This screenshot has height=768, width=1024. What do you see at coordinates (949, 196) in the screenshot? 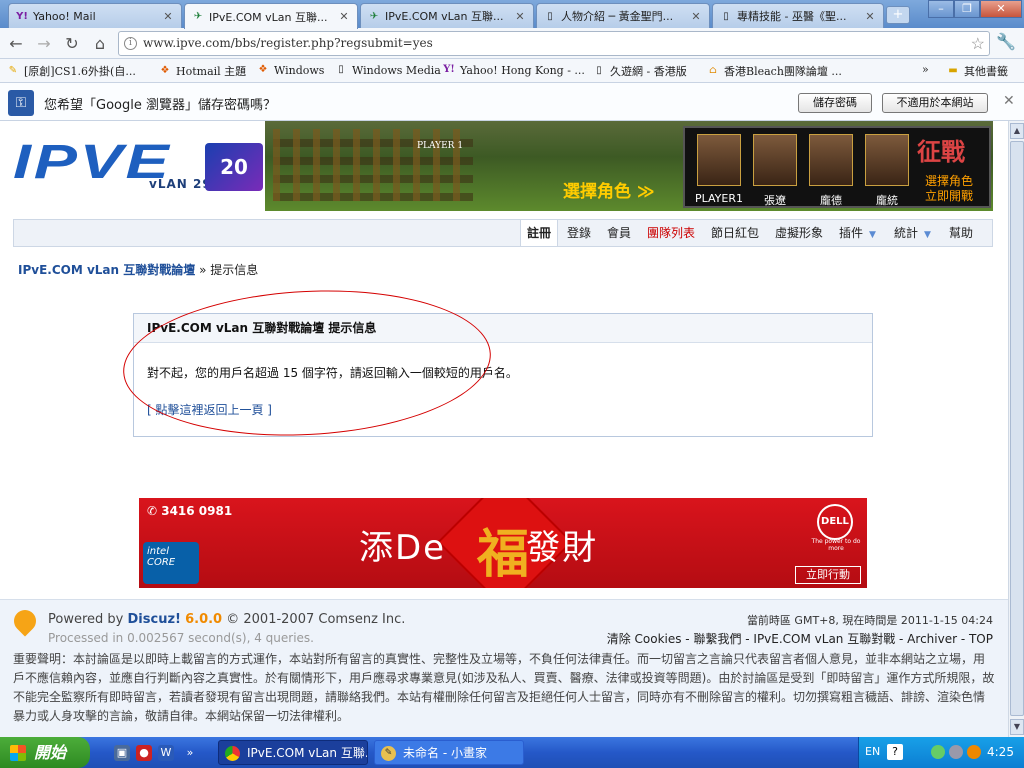
I see `cta-line: 立即開戰` at bounding box center [949, 196].